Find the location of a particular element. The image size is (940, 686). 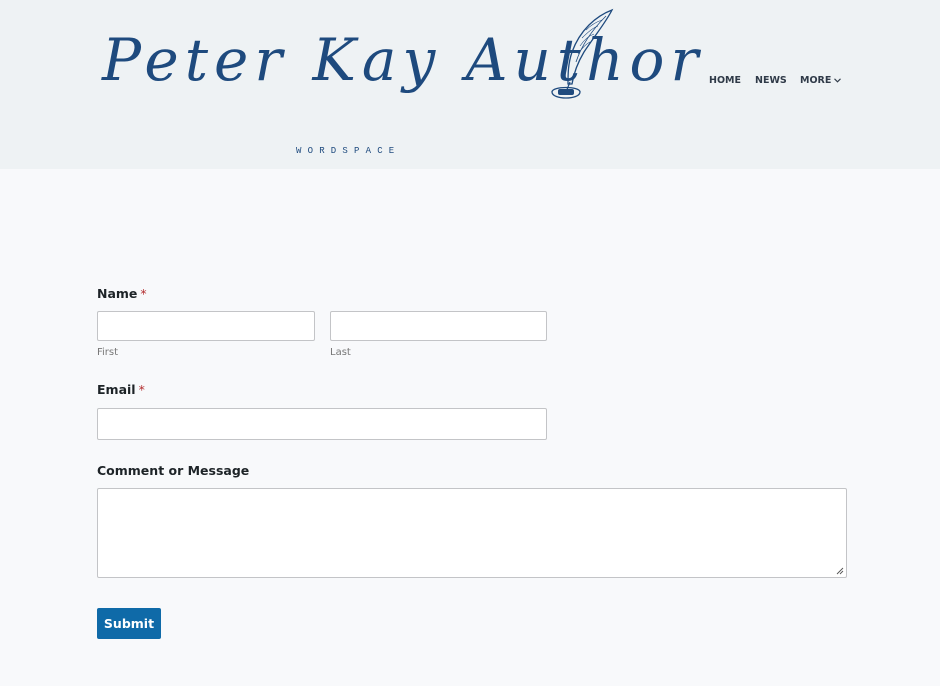

last-name-input is located at coordinates (438, 326).